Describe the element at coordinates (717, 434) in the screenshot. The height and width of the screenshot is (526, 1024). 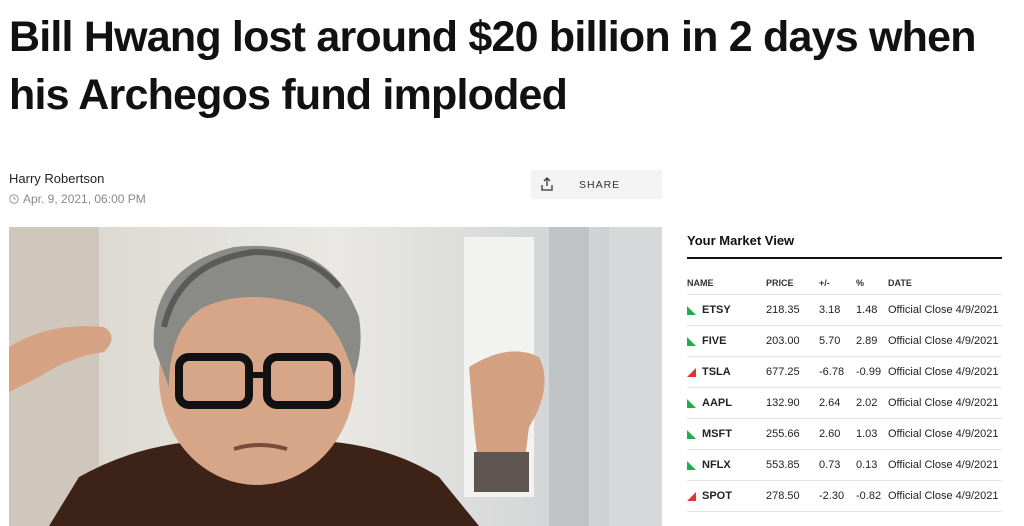
I see `ticker-symbol: MSFT` at that location.